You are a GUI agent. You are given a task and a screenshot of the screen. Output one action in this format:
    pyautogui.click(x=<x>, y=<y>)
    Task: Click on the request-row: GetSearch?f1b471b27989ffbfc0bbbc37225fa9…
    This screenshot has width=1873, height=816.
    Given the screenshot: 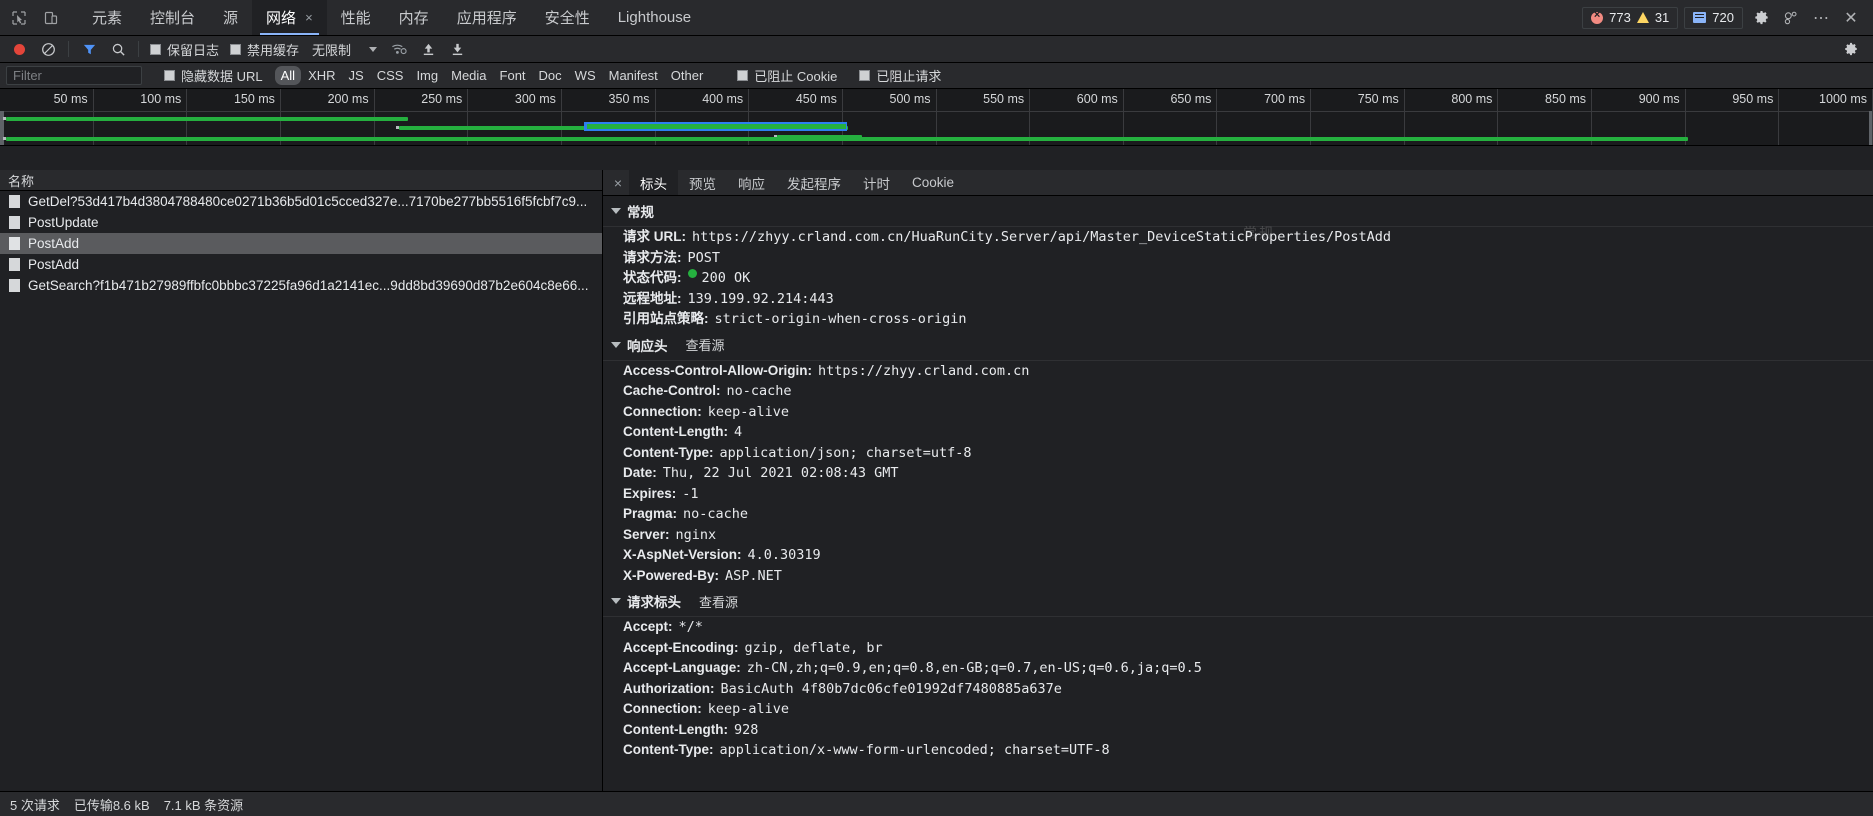 What is the action you would take?
    pyautogui.click(x=301, y=285)
    